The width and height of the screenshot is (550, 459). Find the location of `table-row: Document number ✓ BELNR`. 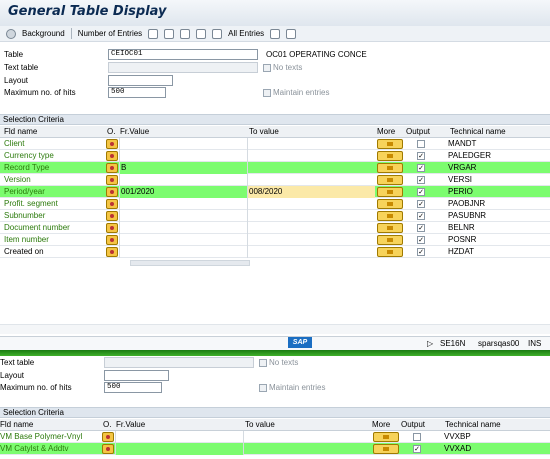

table-row: Document number ✓ BELNR is located at coordinates (275, 228).